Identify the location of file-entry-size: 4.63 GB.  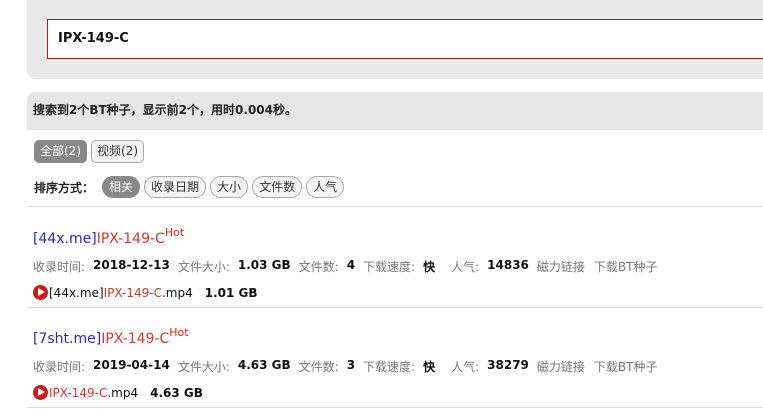
(176, 392).